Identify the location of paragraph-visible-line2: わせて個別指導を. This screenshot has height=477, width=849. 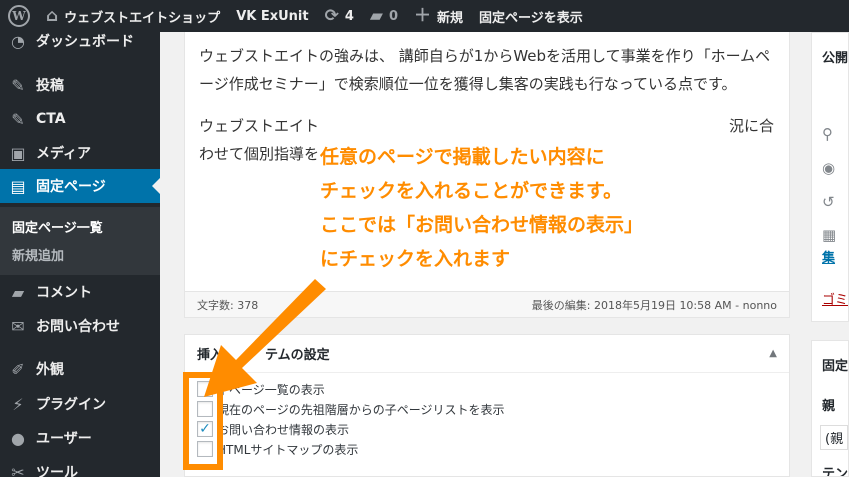
(259, 154).